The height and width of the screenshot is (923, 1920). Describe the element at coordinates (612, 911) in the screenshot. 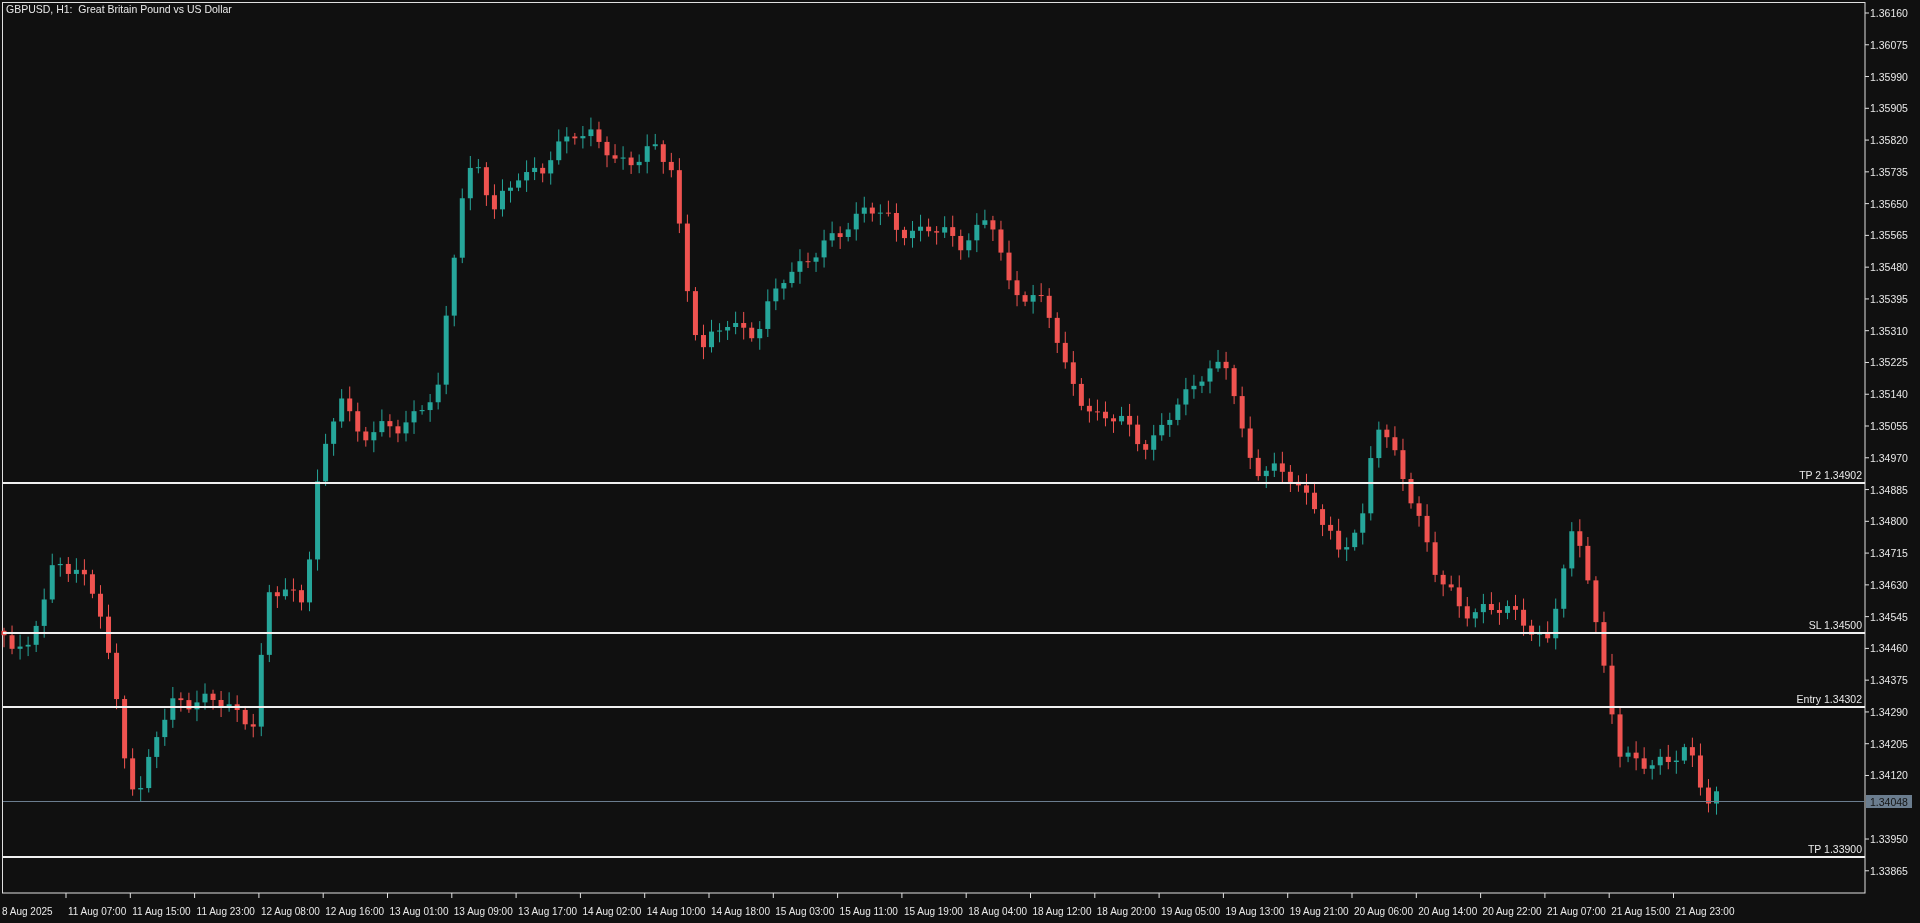

I see `time-axis-label: 14 Aug 02:00` at that location.